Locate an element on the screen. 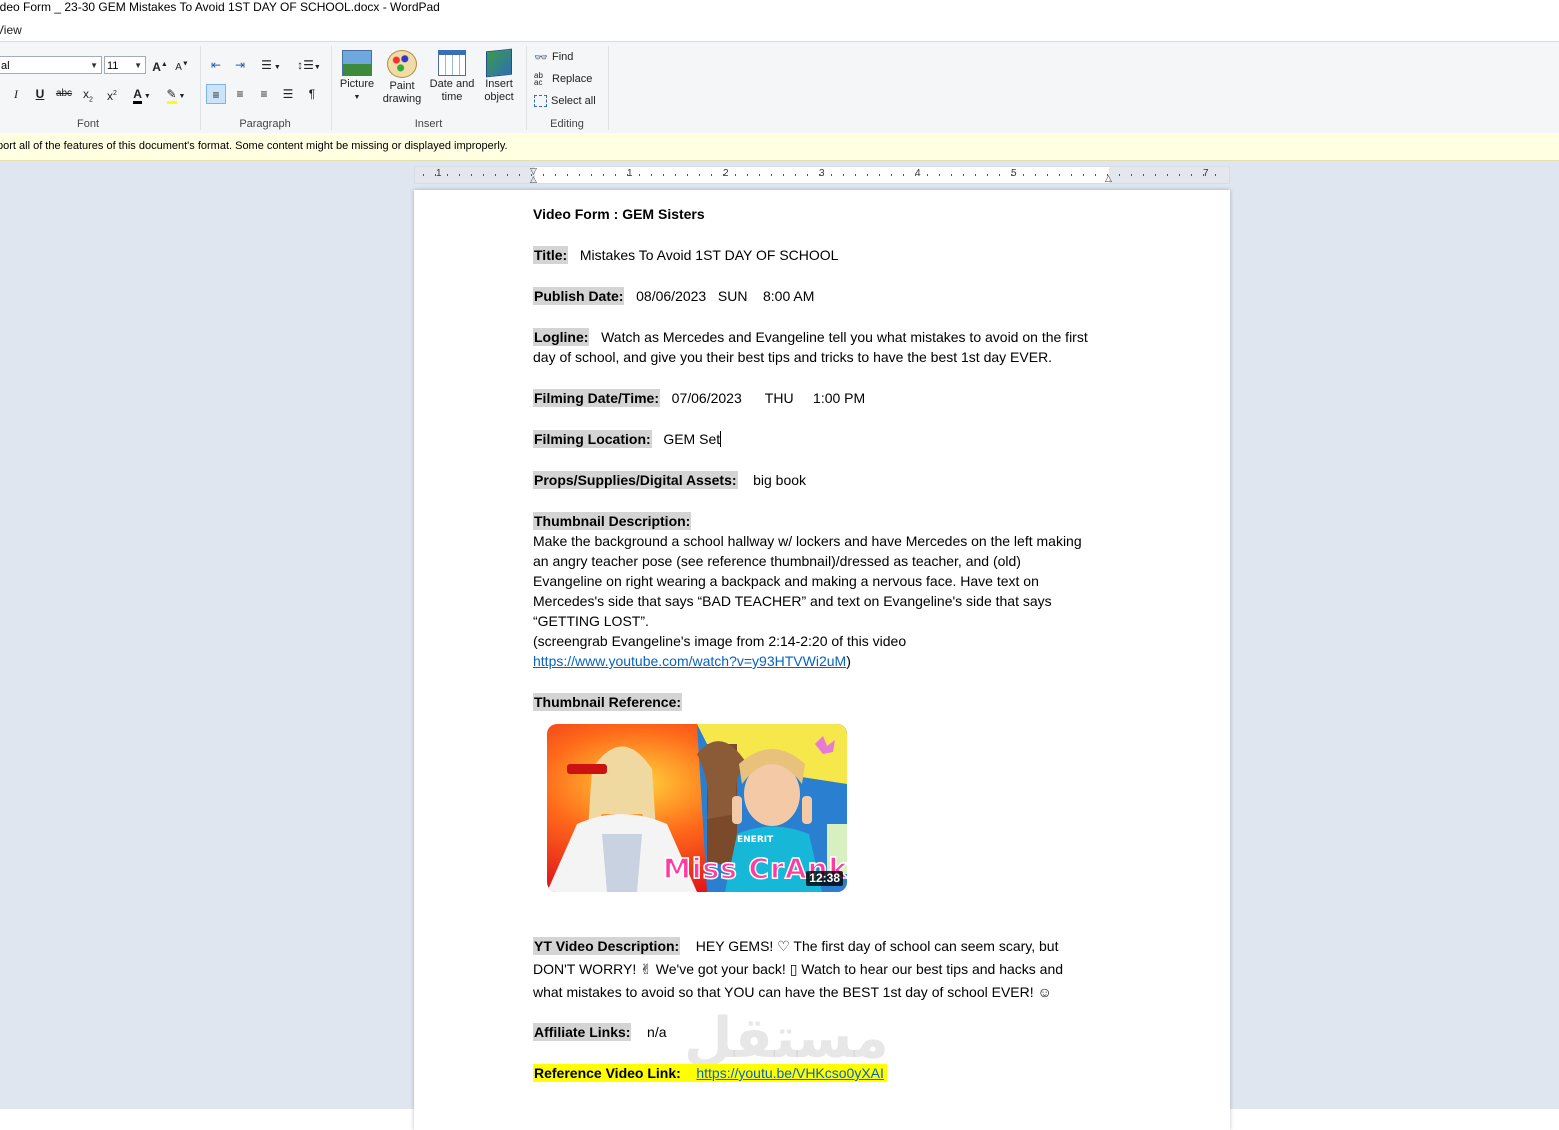  underline-button: U is located at coordinates (40, 94).